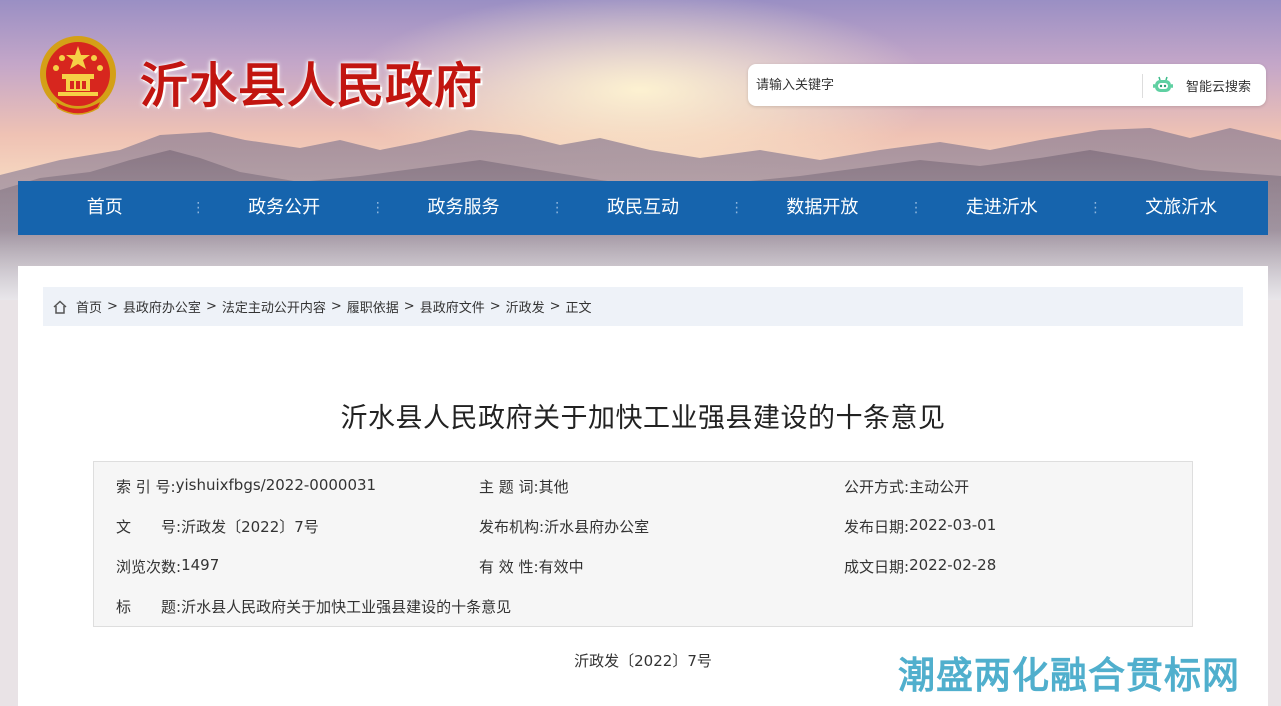 The width and height of the screenshot is (1281, 706). Describe the element at coordinates (274, 306) in the screenshot. I see `breadcrumb-disclosure-content: 法定主动公开内容` at that location.